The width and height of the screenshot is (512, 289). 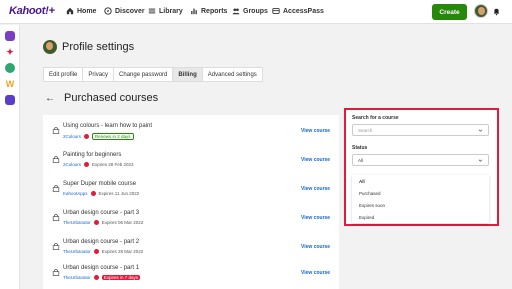 I want to click on search-input: Search, so click(x=420, y=130).